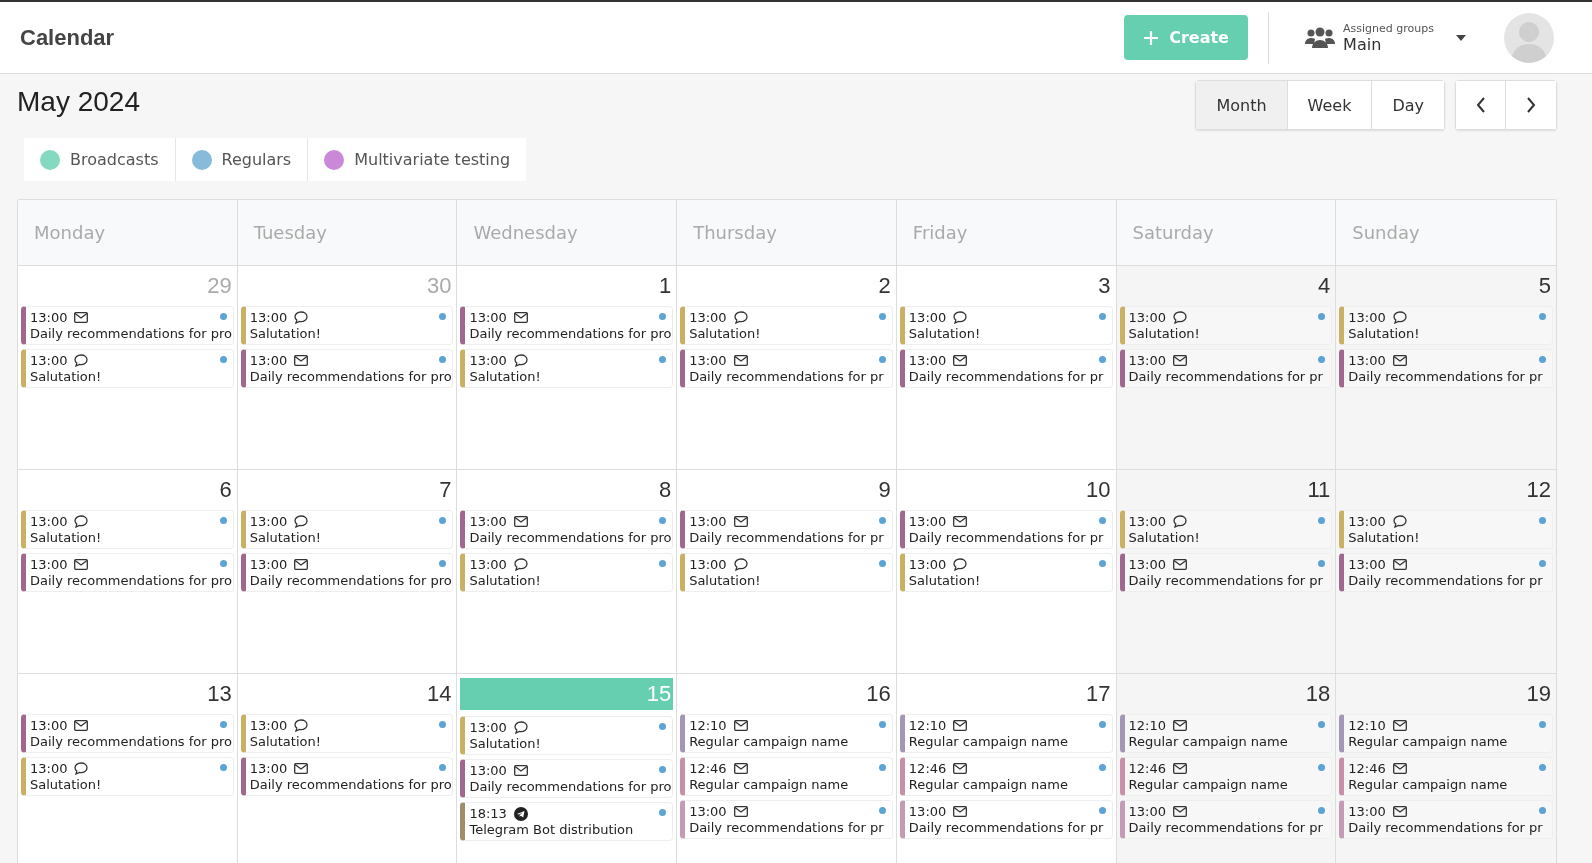 Image resolution: width=1592 pixels, height=863 pixels. I want to click on view-tab: Day, so click(1408, 105).